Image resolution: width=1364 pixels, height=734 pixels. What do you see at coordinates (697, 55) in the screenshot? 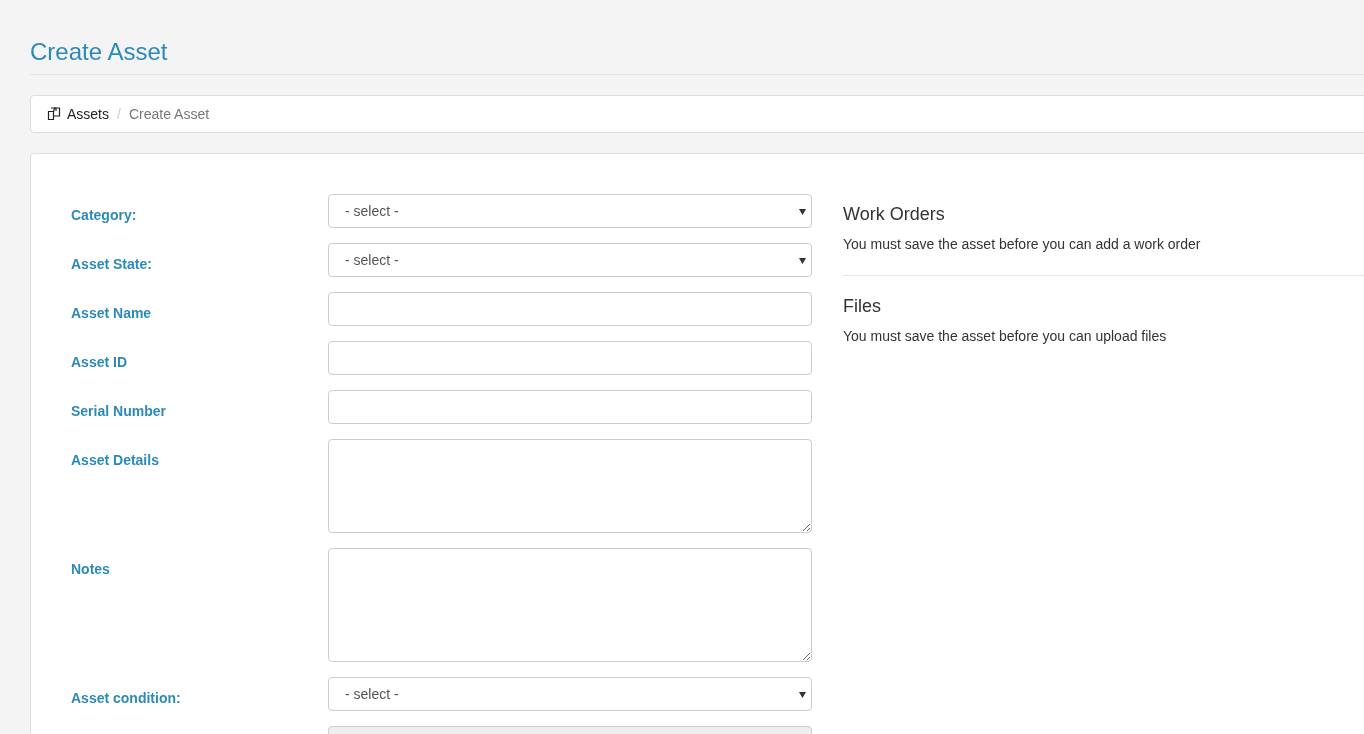
I see `page-title: Create Asset` at bounding box center [697, 55].